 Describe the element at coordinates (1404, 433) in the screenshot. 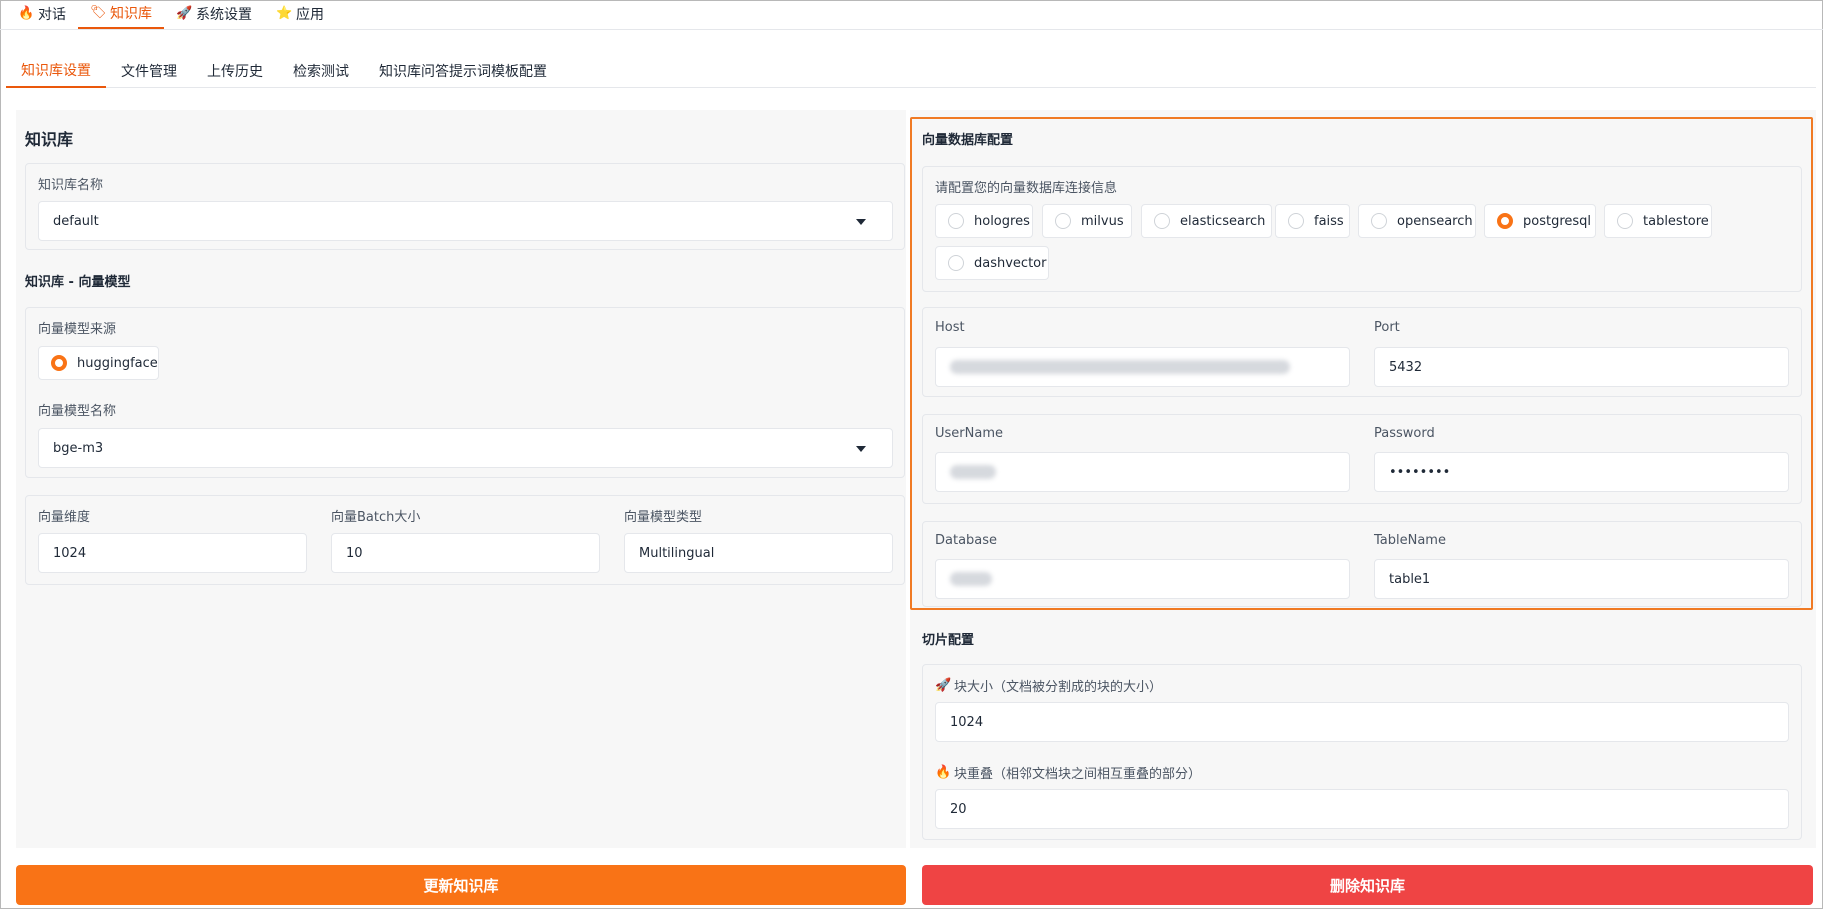

I see `password-label: Password` at that location.